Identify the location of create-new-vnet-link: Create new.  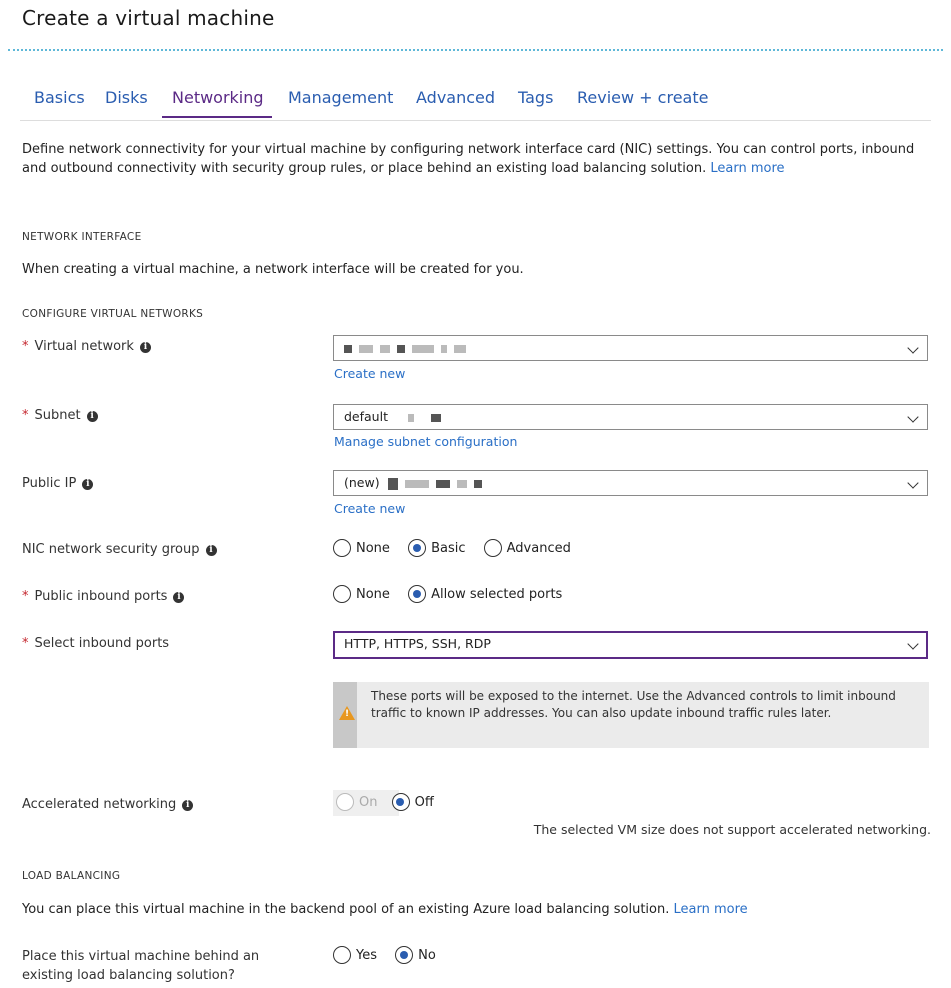
(369, 373).